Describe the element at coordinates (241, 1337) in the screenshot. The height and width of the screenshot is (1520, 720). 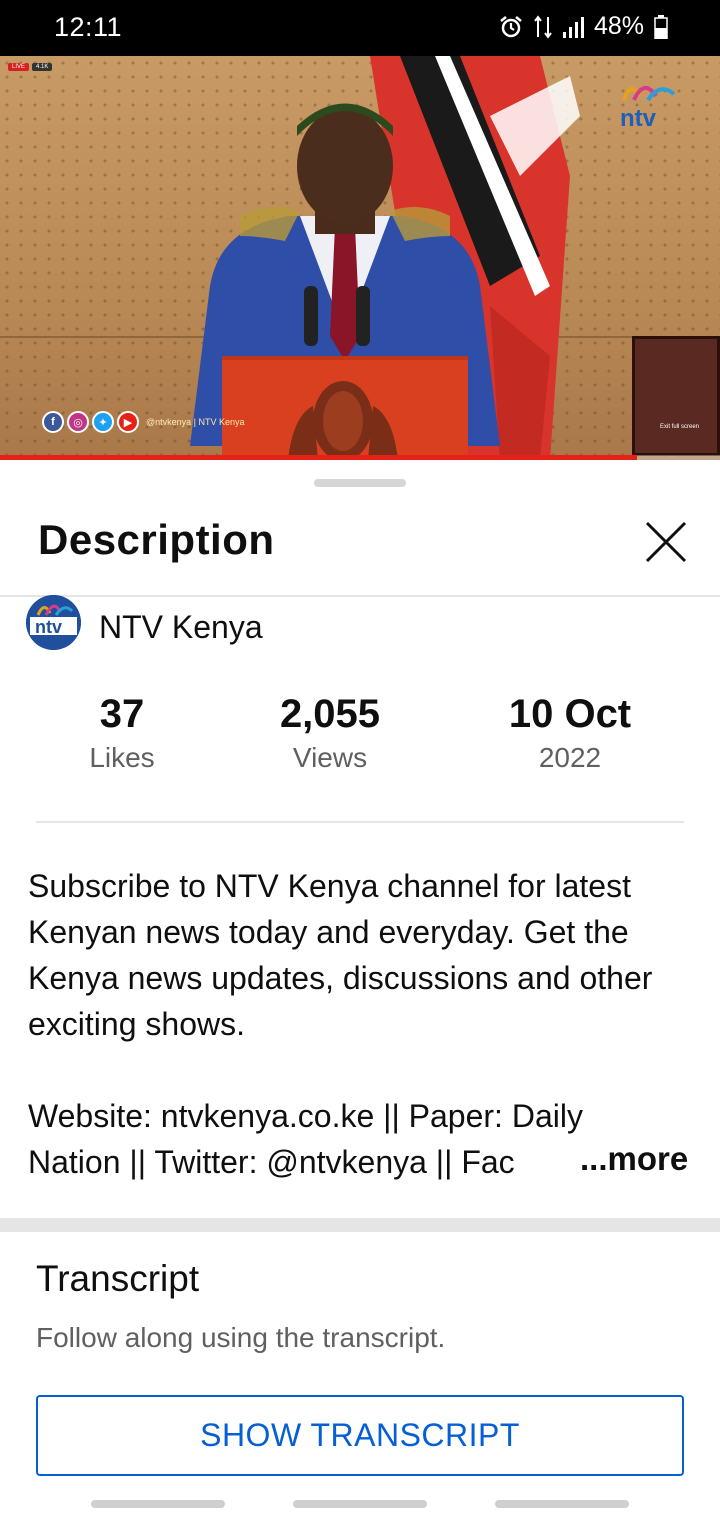
I see `transcript-subtitle: Follow along using the transcript.` at that location.